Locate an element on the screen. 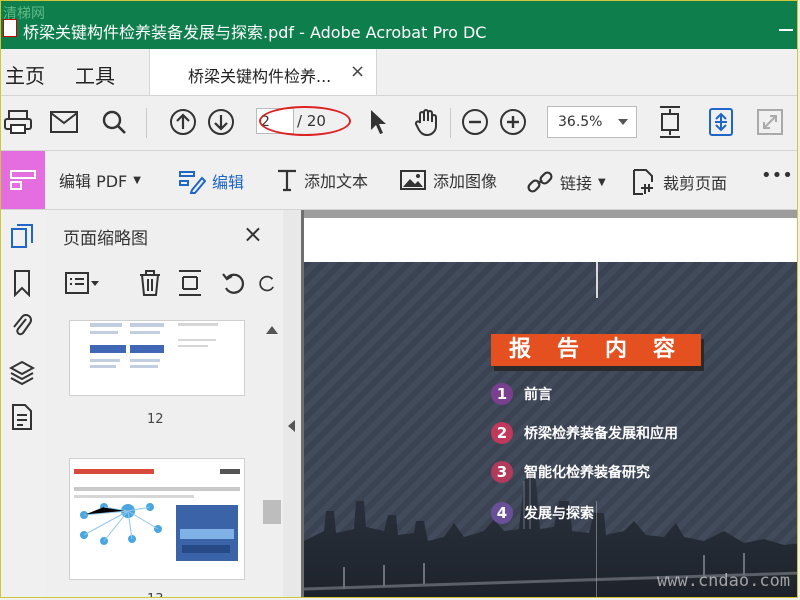 The width and height of the screenshot is (800, 600). add-image-label: 添加图像 is located at coordinates (465, 181).